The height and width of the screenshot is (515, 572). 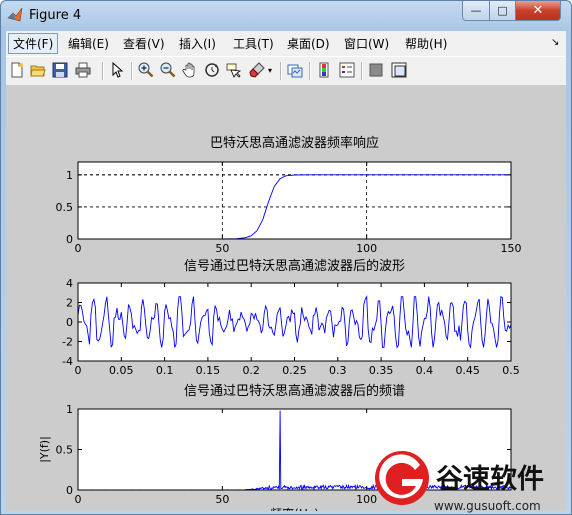 I want to click on rotate-3d-icon, so click(x=212, y=70).